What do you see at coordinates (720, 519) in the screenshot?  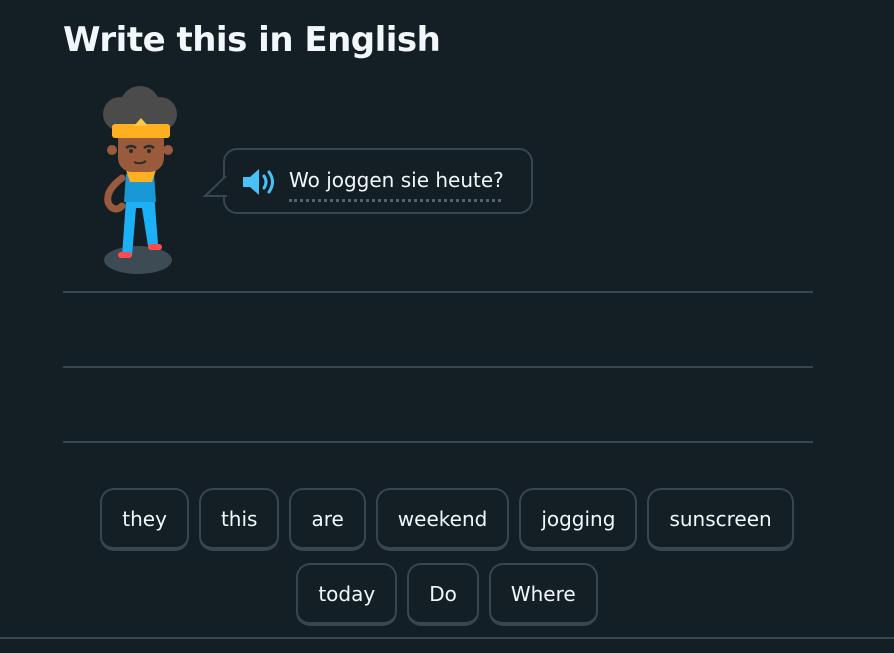 I see `word-tile-sunscreen: sunscreen` at bounding box center [720, 519].